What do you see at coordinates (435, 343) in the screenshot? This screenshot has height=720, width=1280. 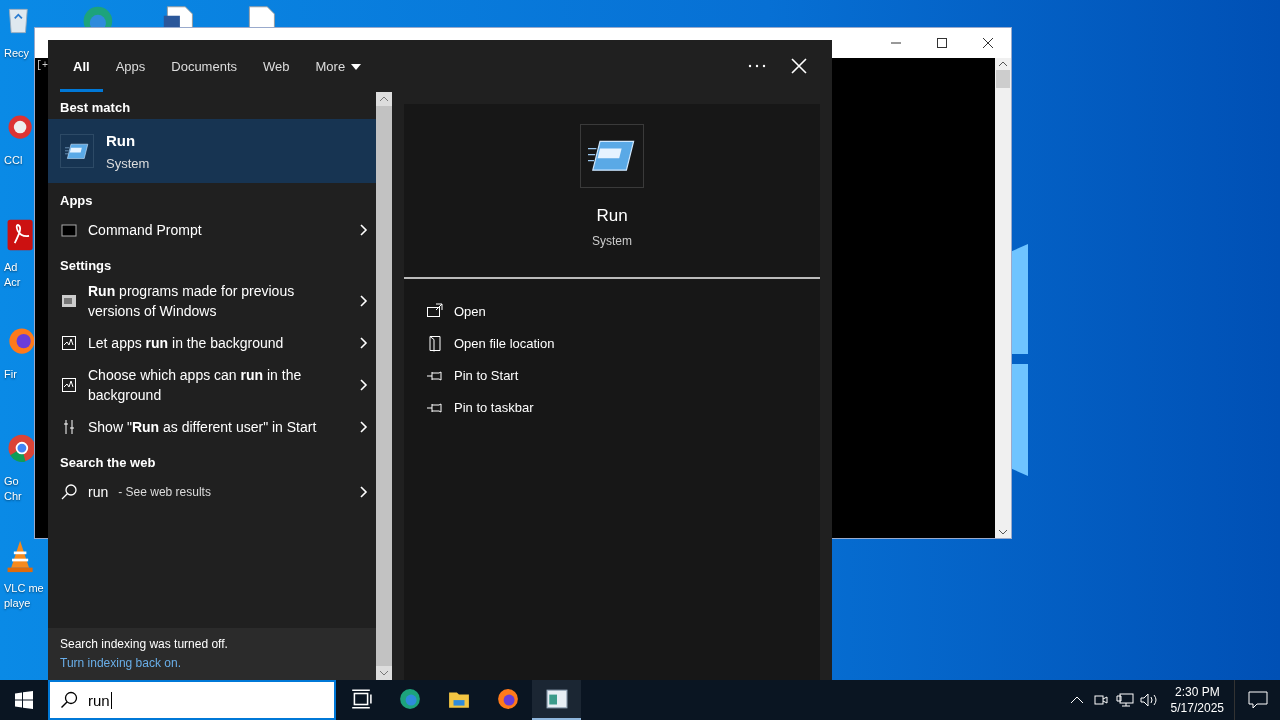 I see `door-icon` at bounding box center [435, 343].